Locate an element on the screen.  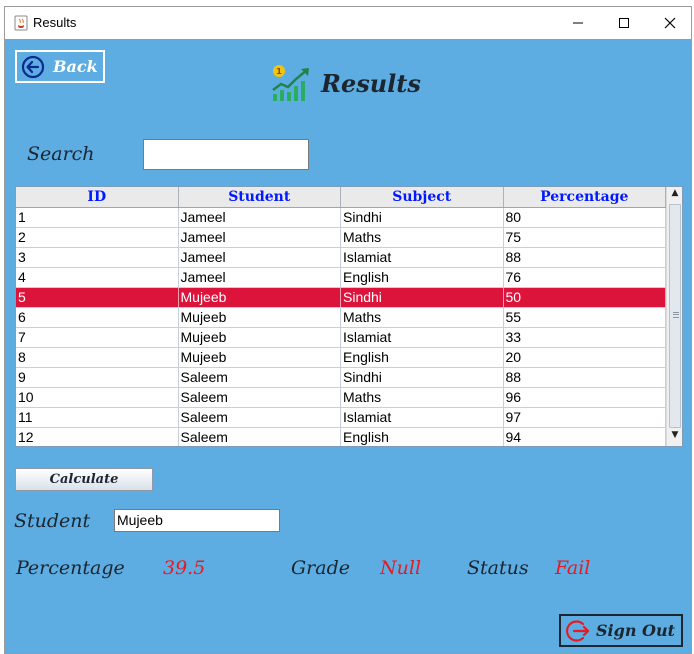
table-header: ID Student Subject Percentage is located at coordinates (341, 197).